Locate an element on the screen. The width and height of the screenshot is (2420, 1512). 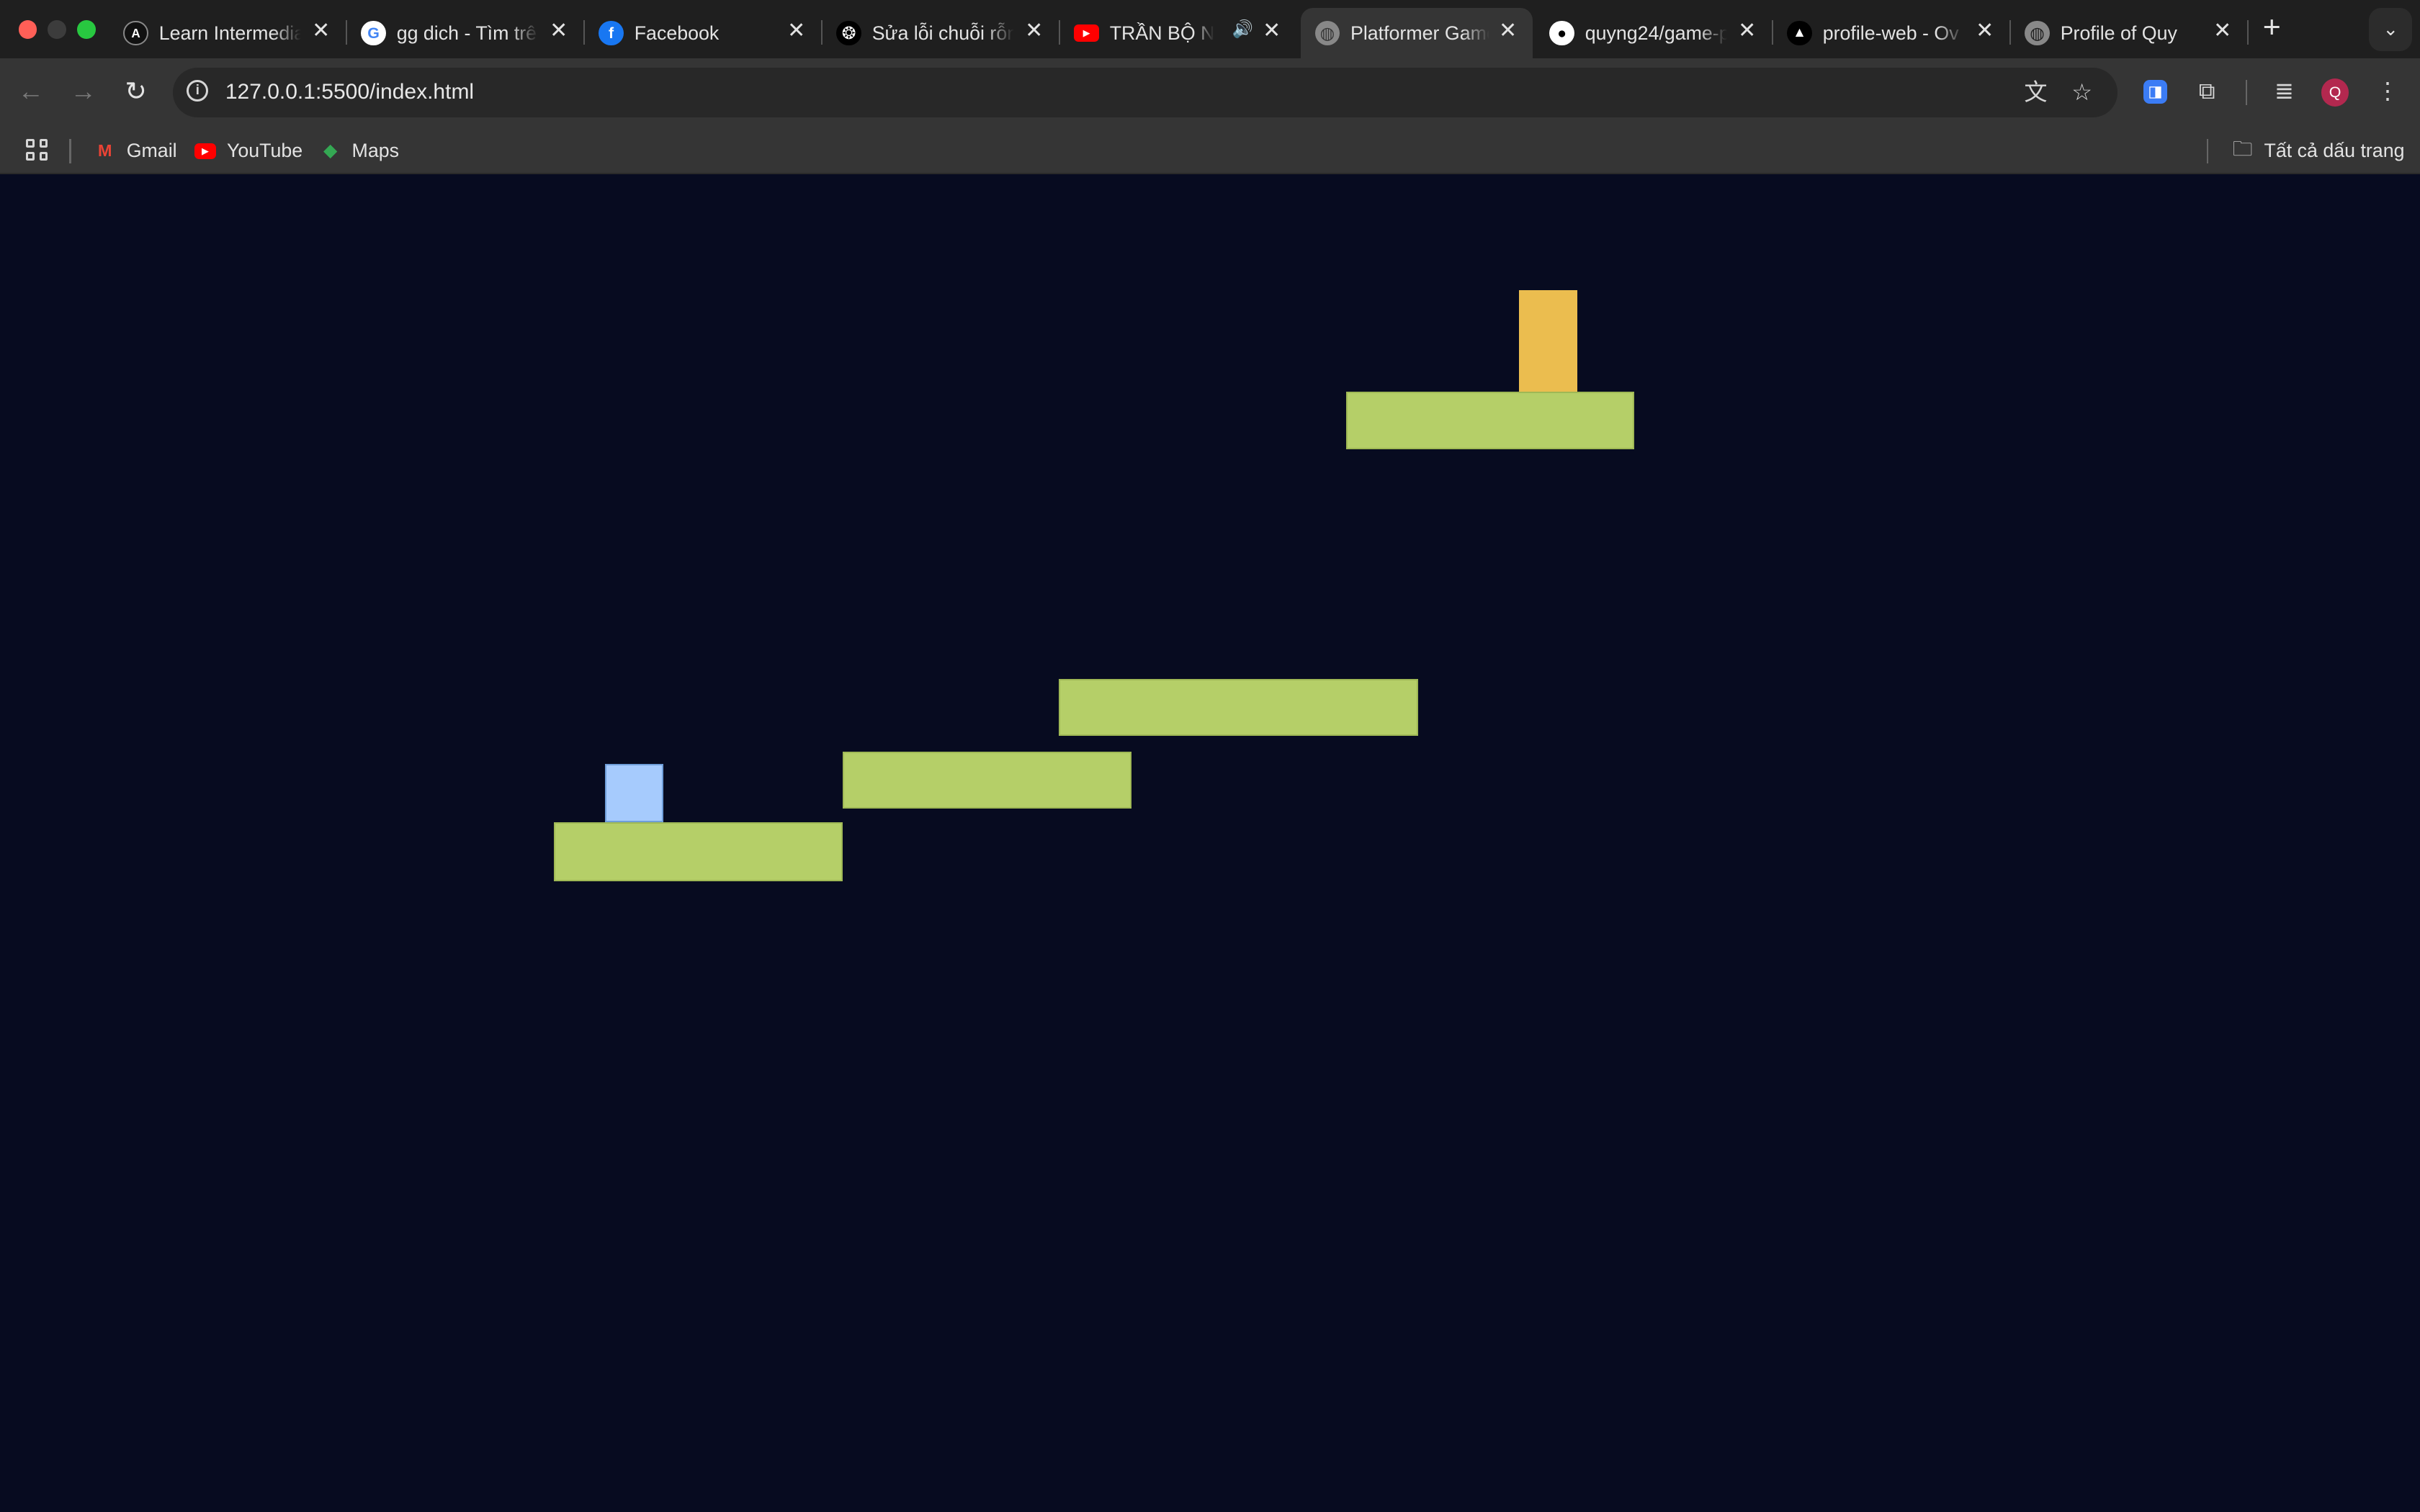
vercel-icon: ▲ is located at coordinates (1799, 33).